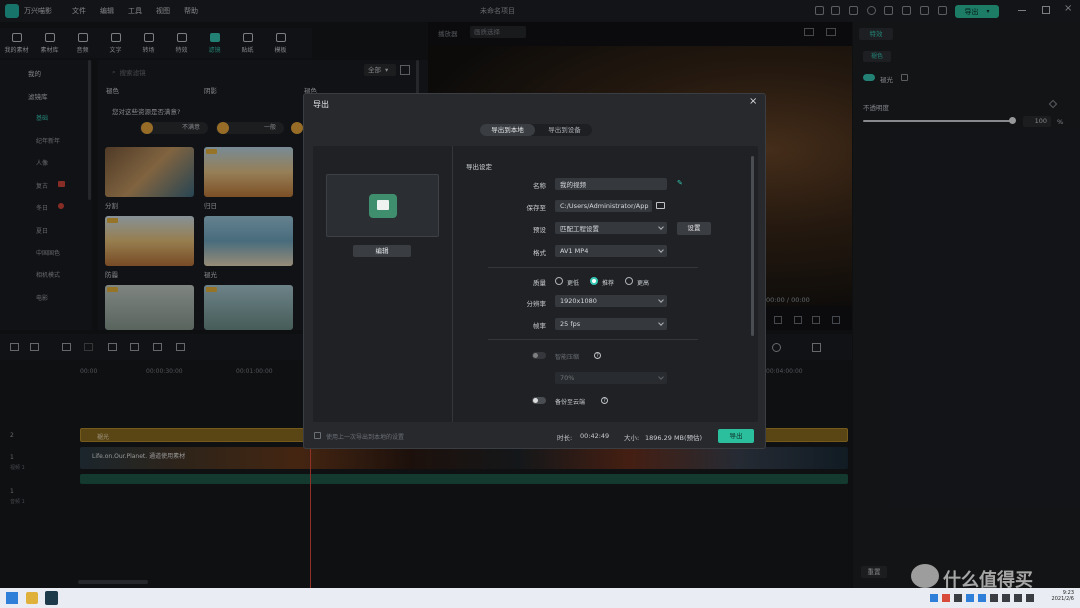  What do you see at coordinates (660, 205) in the screenshot?
I see `folder-icon` at bounding box center [660, 205].